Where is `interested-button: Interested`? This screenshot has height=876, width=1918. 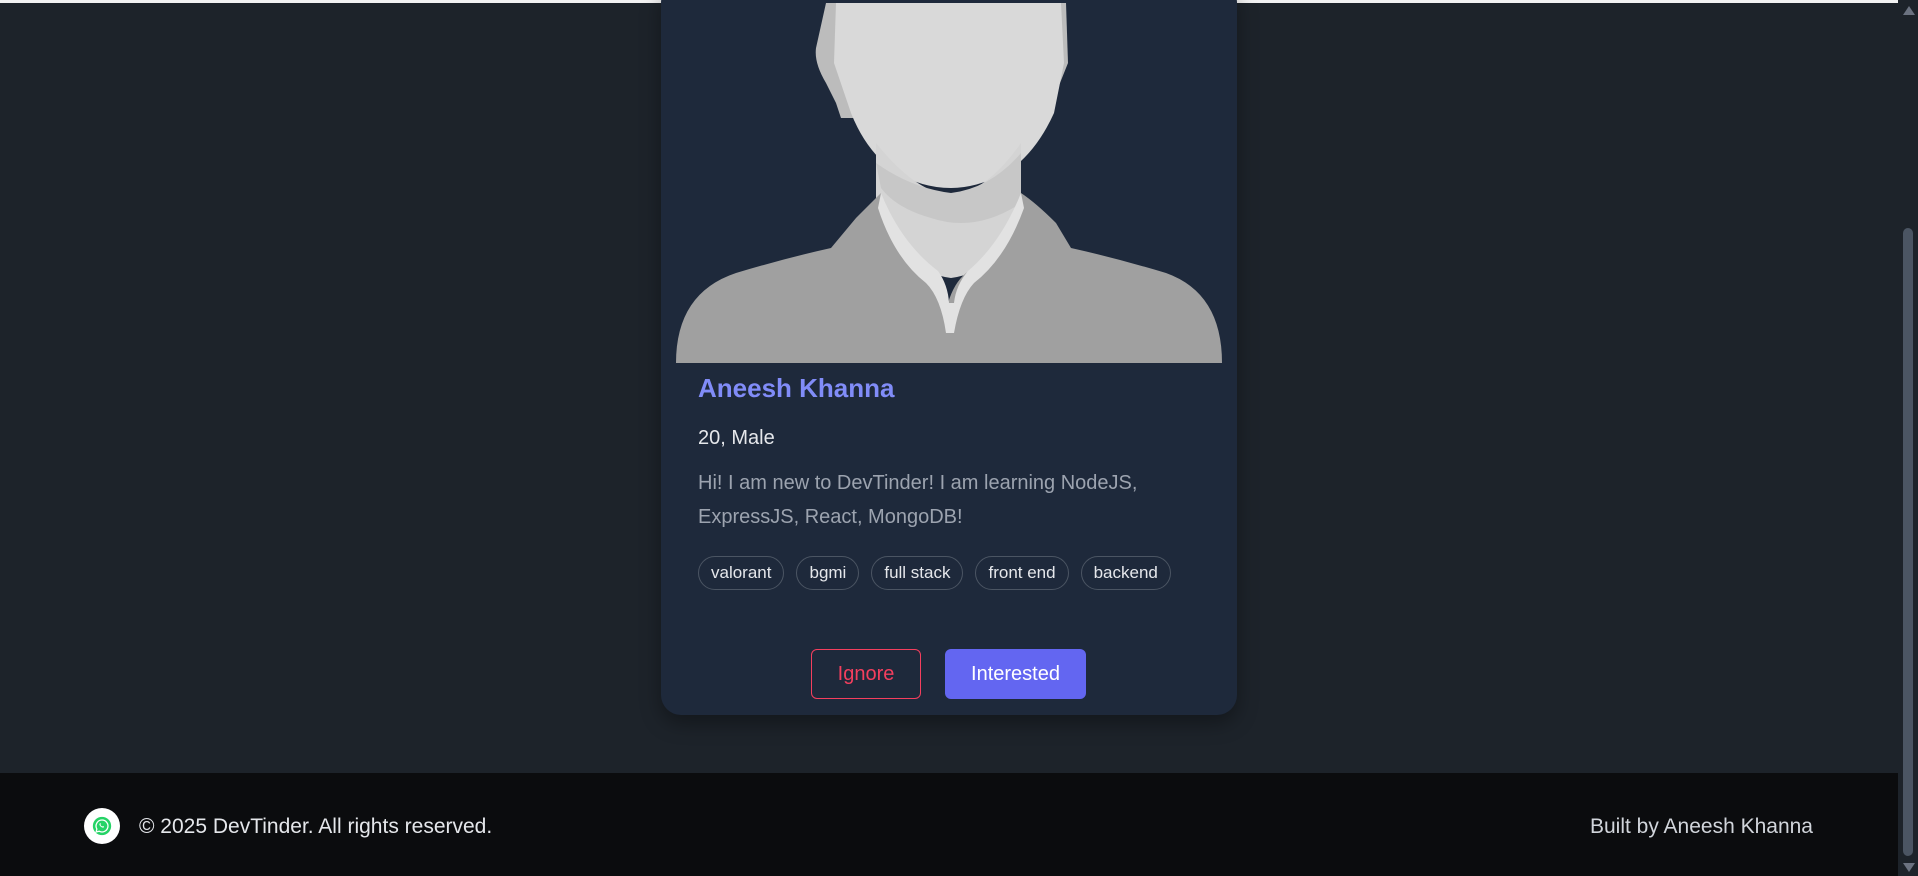 interested-button: Interested is located at coordinates (1015, 674).